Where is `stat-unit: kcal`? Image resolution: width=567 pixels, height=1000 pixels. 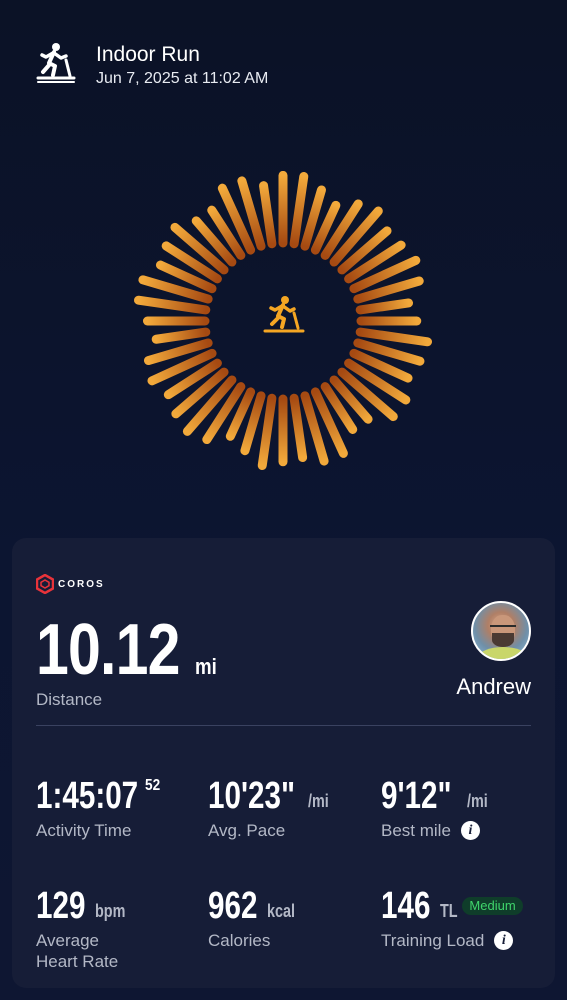
stat-unit: kcal is located at coordinates (281, 911).